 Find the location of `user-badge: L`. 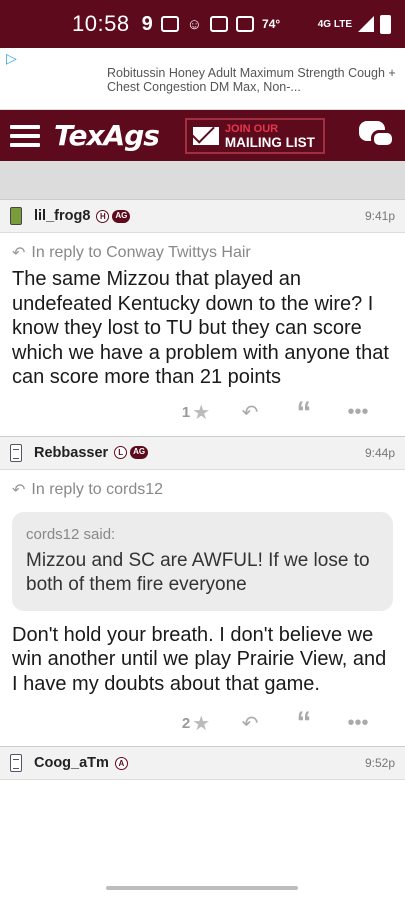

user-badge: L is located at coordinates (121, 452).